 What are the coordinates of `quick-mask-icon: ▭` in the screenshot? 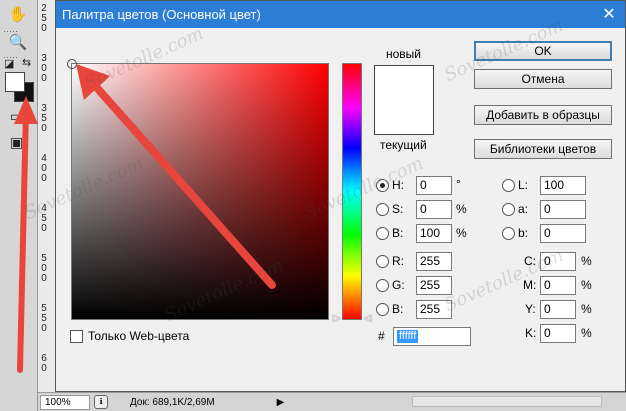 It's located at (16, 116).